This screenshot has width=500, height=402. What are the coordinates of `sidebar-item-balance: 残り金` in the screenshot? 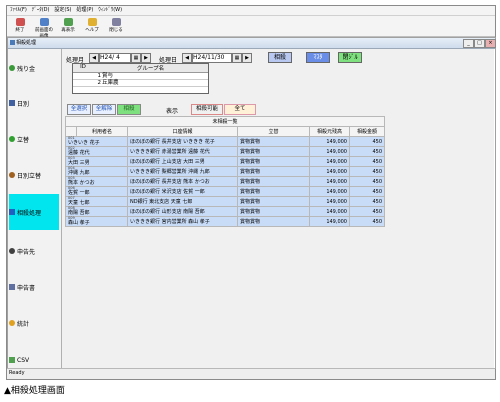 It's located at (34, 68).